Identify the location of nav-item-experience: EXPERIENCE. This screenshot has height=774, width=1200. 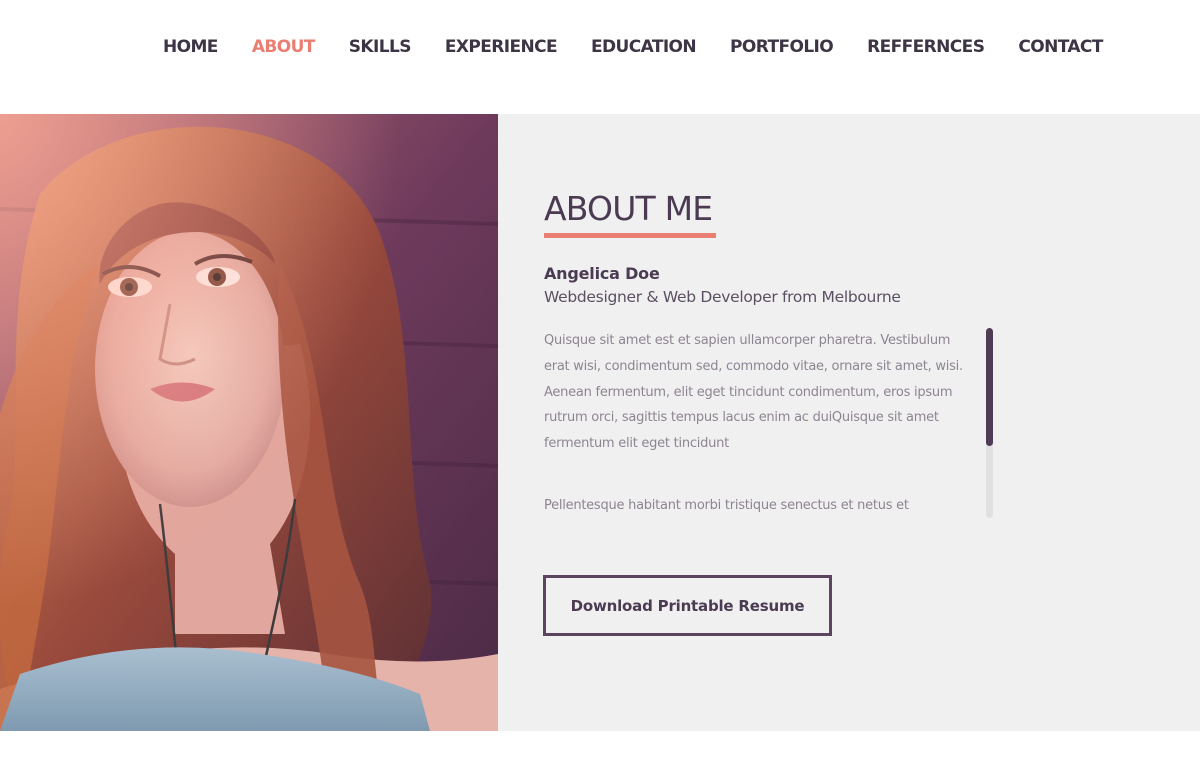
(501, 47).